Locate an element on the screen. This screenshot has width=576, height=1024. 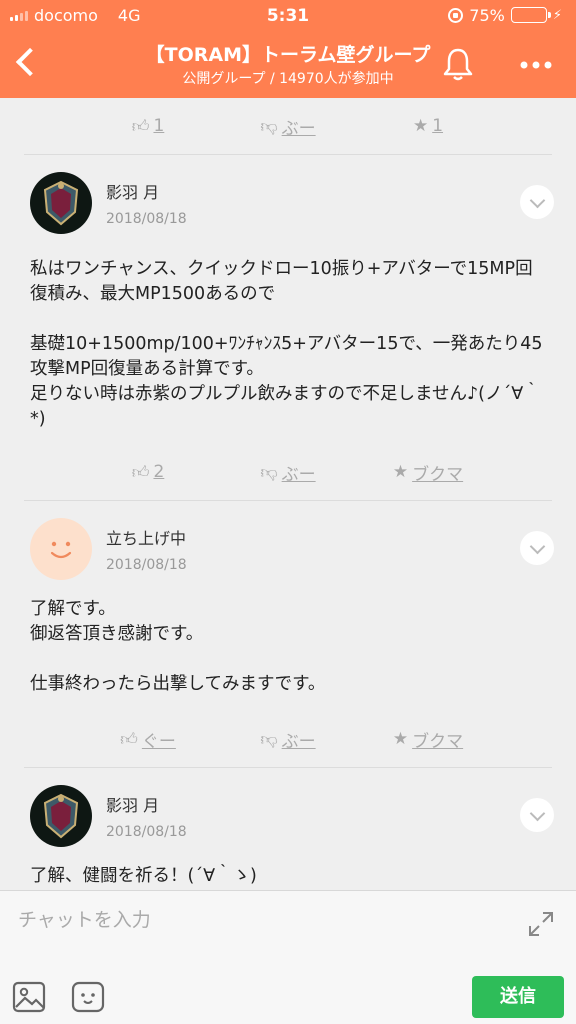
reaction-bar: 👍︎ 2 👎︎ ぶー ★ ブクマ is located at coordinates (288, 472).